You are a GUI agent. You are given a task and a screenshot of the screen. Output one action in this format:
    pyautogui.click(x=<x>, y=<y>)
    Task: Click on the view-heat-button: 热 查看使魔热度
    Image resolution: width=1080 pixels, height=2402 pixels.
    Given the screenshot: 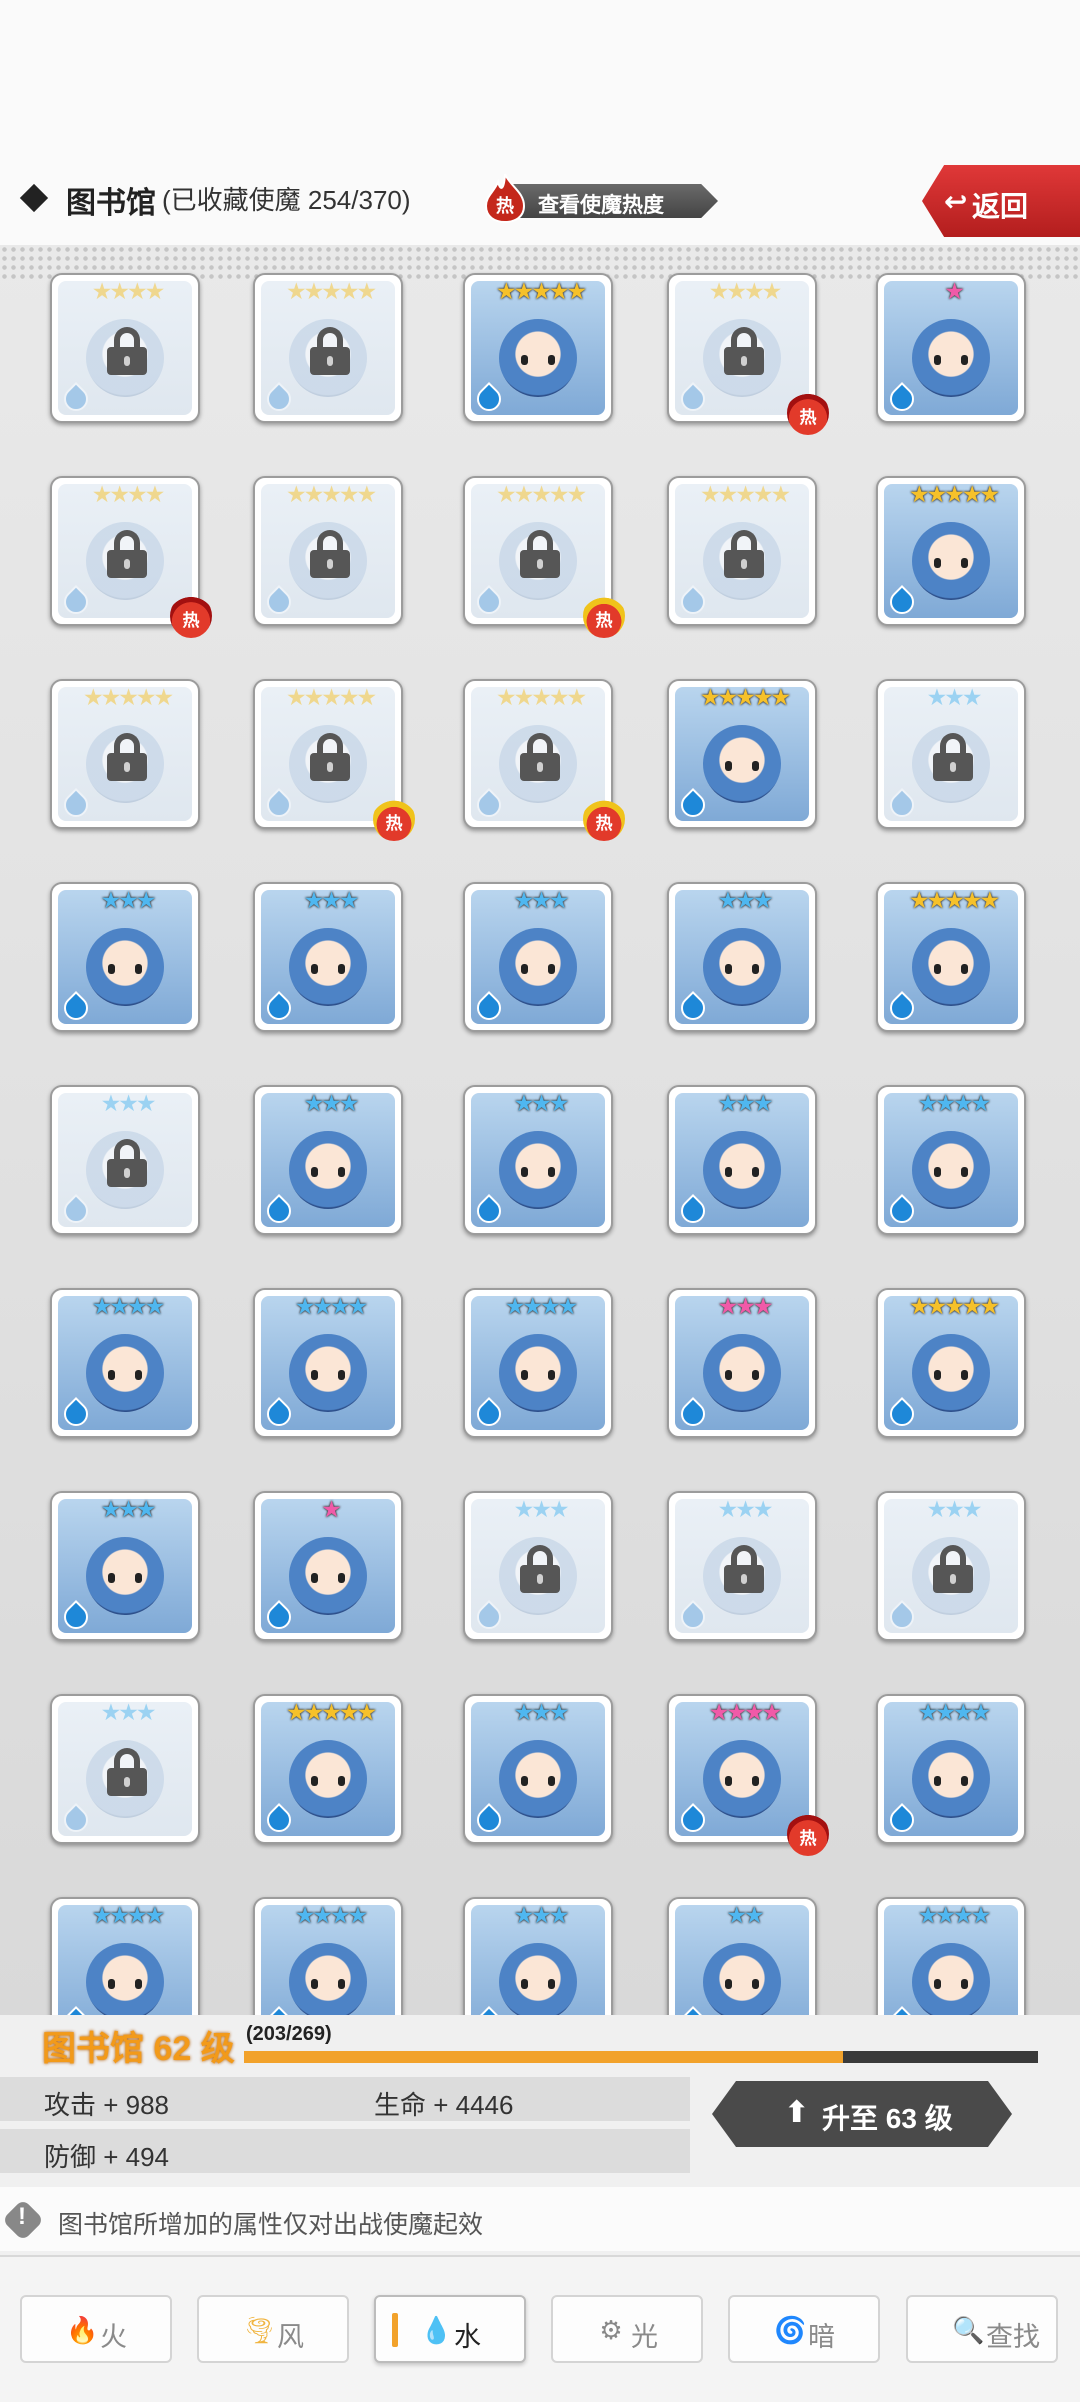 What is the action you would take?
    pyautogui.click(x=605, y=198)
    